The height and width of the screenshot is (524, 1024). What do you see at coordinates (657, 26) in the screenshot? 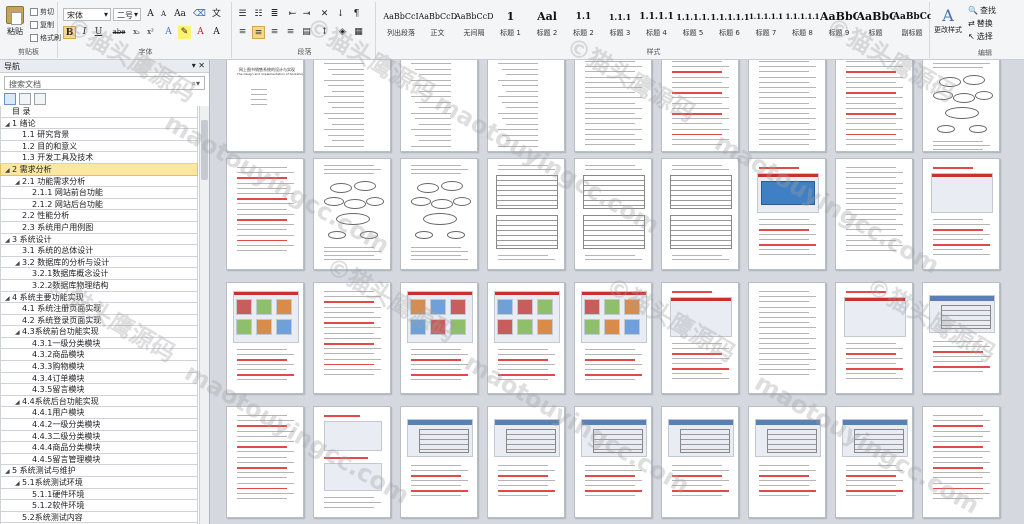
I see `style-item: 1.1.1.1 标题 4` at bounding box center [657, 26].